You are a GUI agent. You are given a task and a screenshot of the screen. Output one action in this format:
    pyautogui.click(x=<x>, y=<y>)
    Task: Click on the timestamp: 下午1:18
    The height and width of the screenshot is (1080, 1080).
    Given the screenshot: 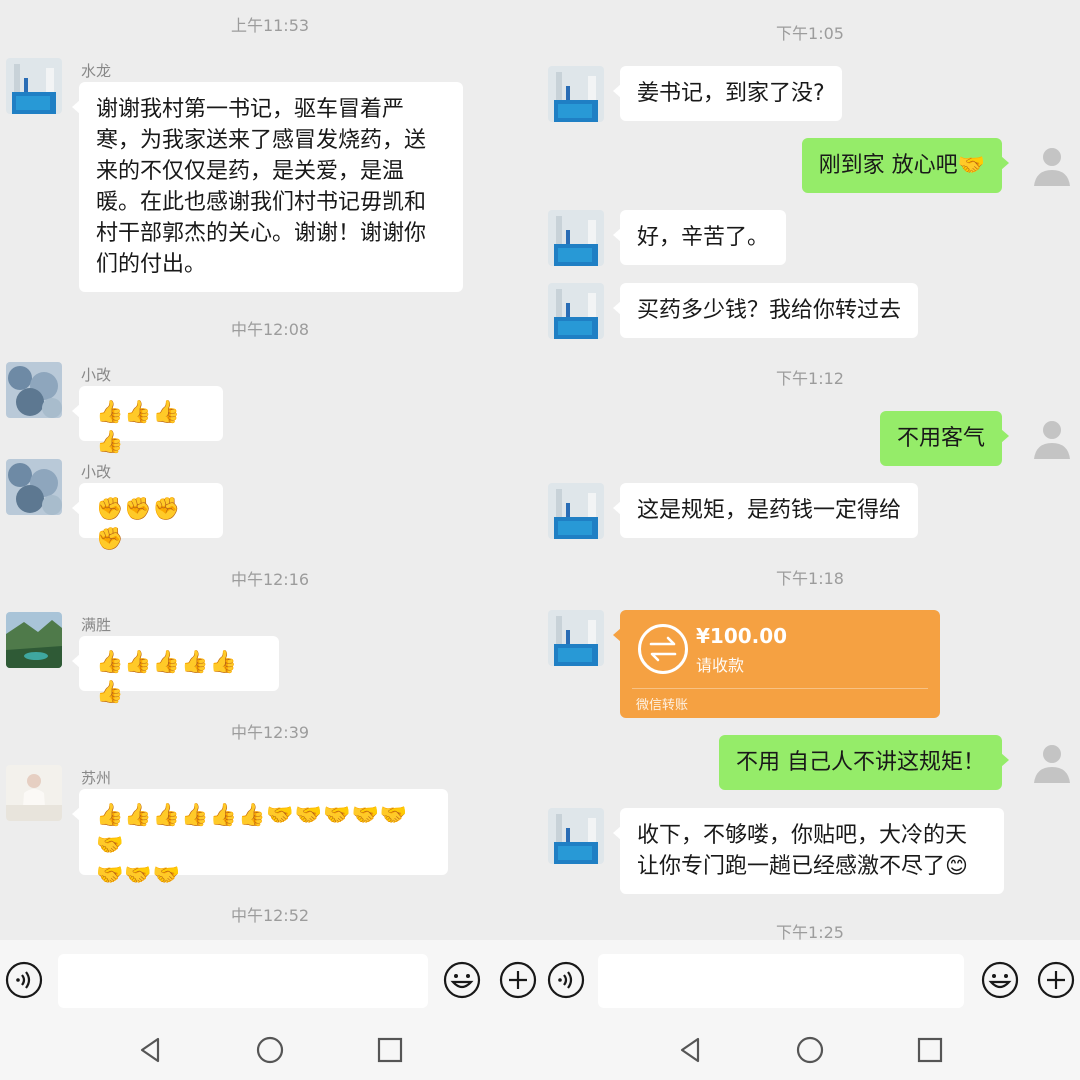 What is the action you would take?
    pyautogui.click(x=810, y=578)
    